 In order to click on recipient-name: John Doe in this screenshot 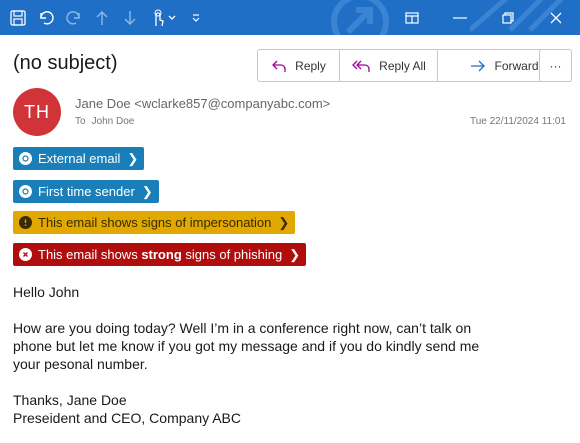, I will do `click(113, 121)`.